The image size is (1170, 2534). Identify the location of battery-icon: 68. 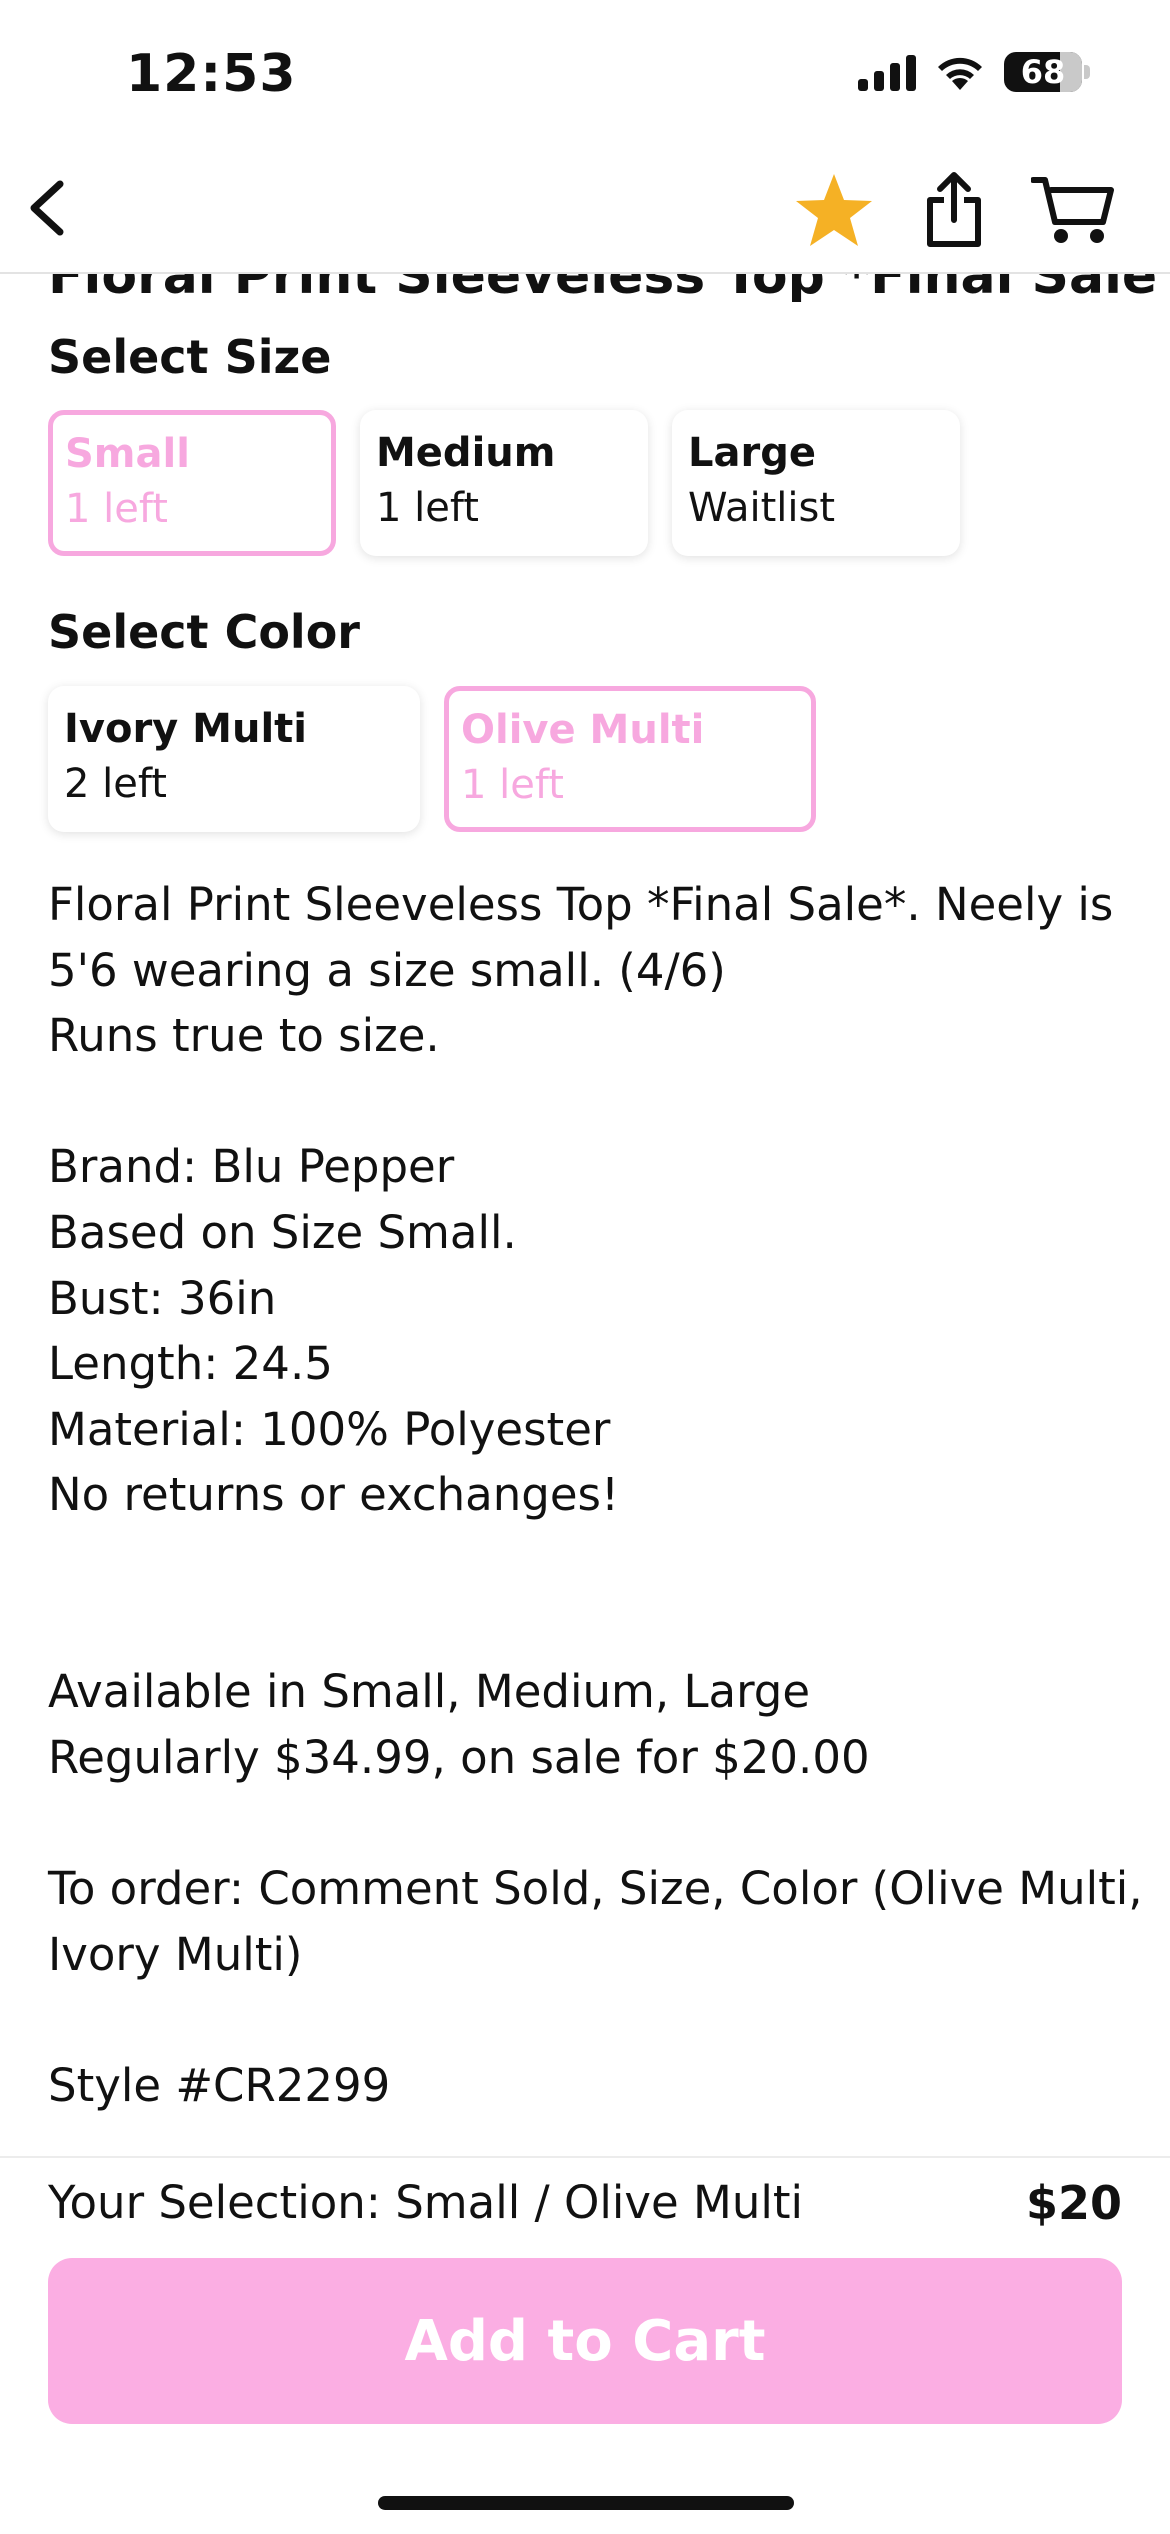
(1043, 72).